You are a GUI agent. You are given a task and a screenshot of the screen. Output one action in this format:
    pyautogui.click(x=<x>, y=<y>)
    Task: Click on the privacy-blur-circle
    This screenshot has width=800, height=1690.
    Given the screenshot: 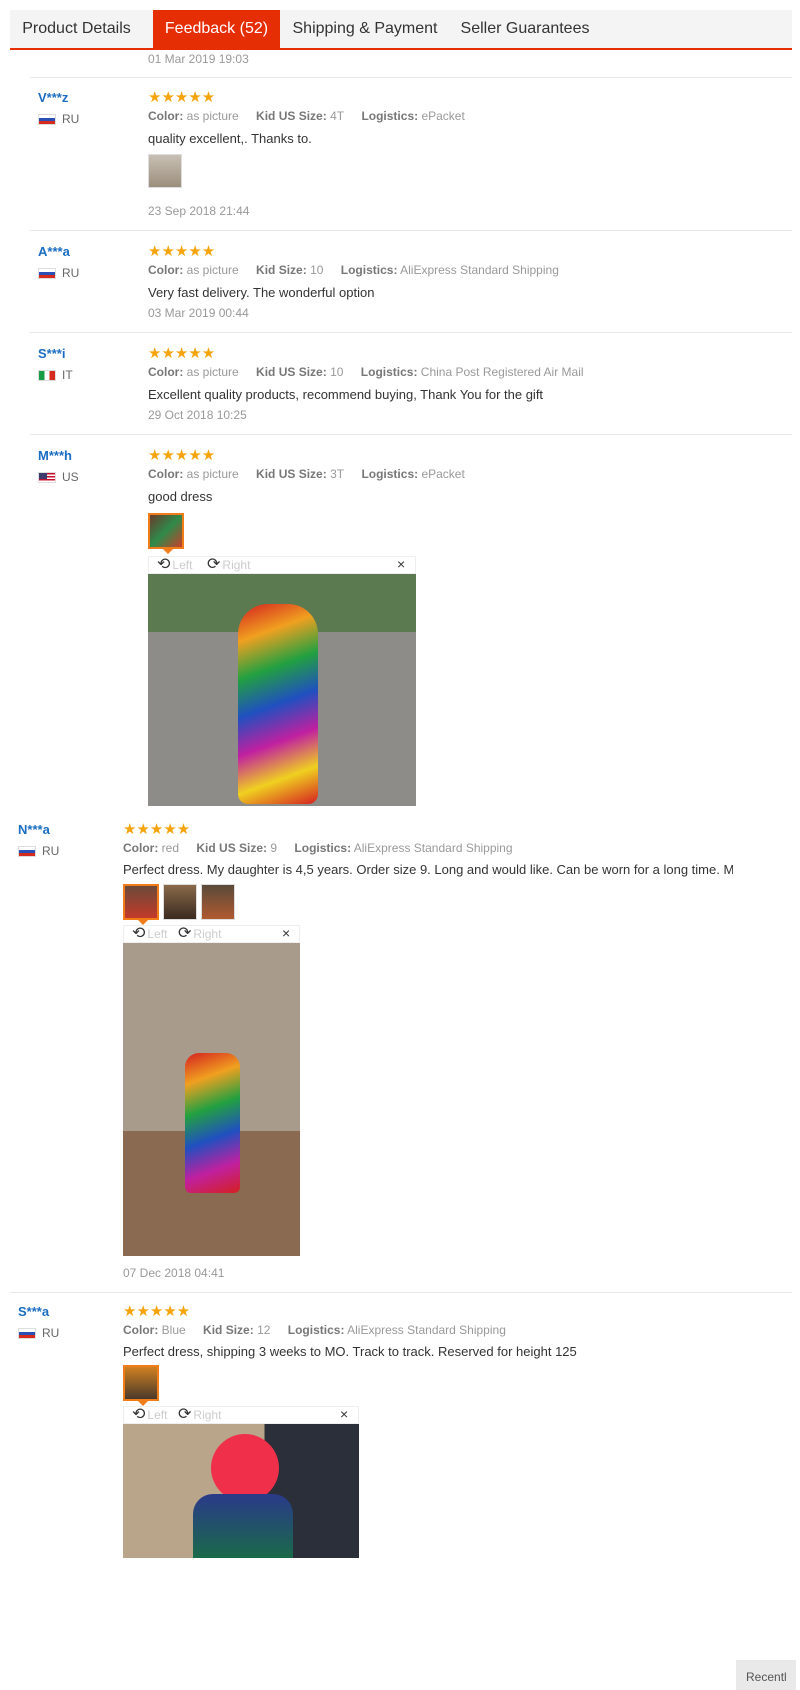 What is the action you would take?
    pyautogui.click(x=245, y=1468)
    